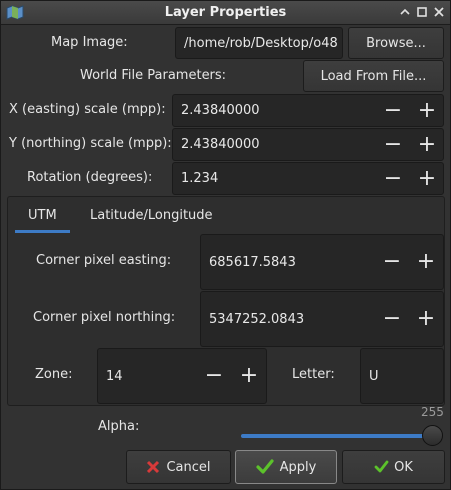 The width and height of the screenshot is (451, 490). I want to click on ok-button: OK, so click(393, 467).